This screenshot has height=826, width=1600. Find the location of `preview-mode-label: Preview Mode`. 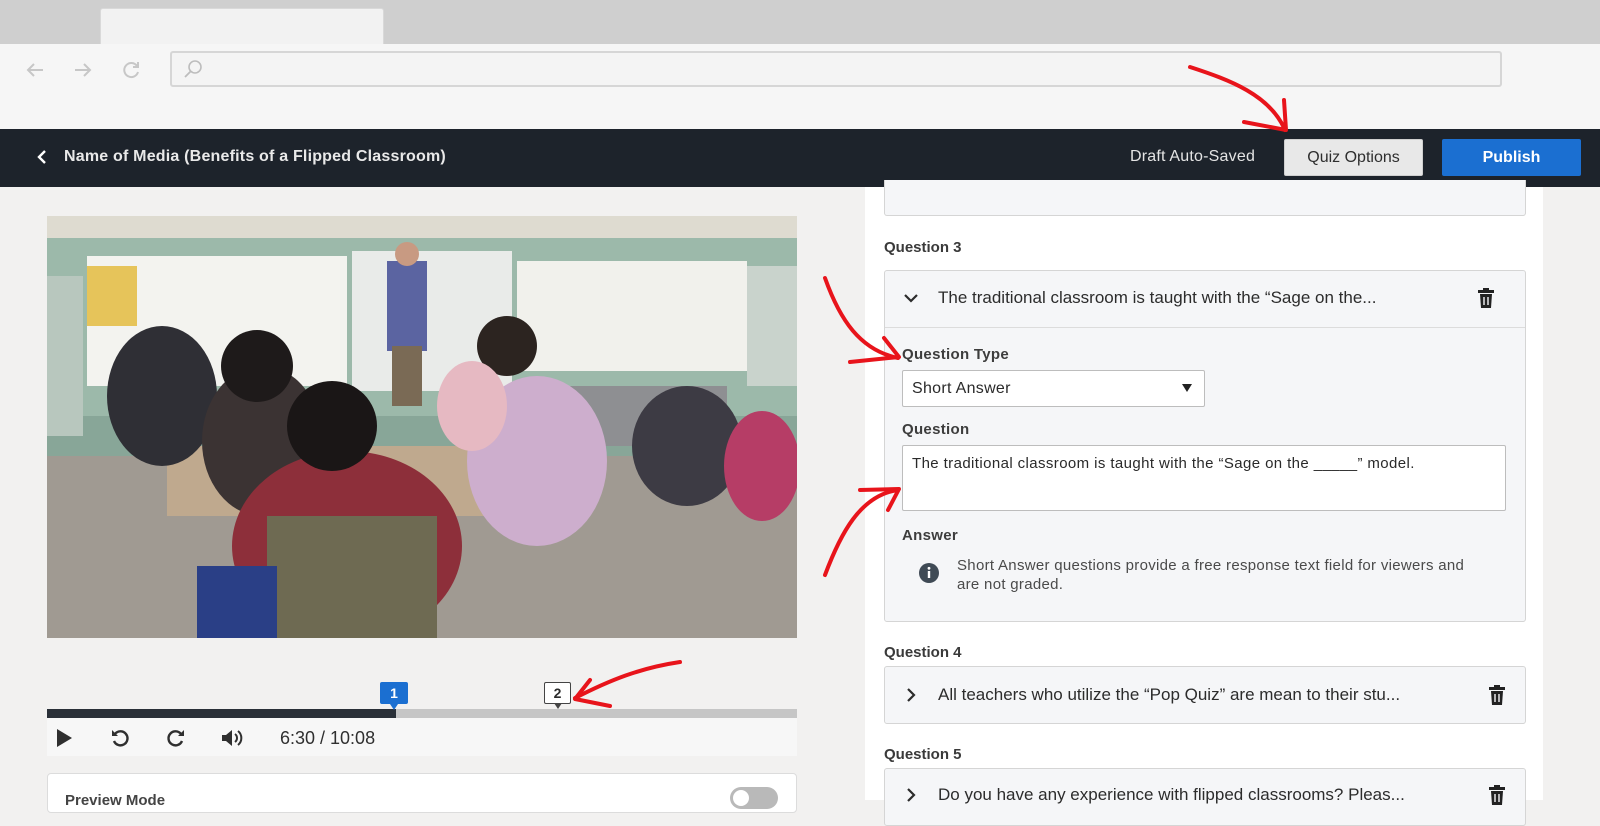

preview-mode-label: Preview Mode is located at coordinates (115, 800).